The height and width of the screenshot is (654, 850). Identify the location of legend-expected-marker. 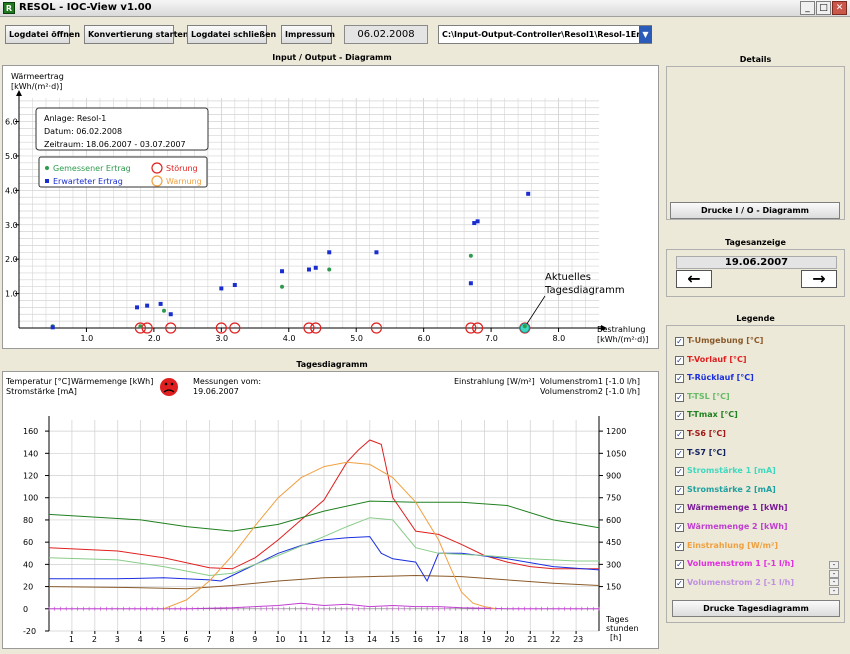
(47, 181).